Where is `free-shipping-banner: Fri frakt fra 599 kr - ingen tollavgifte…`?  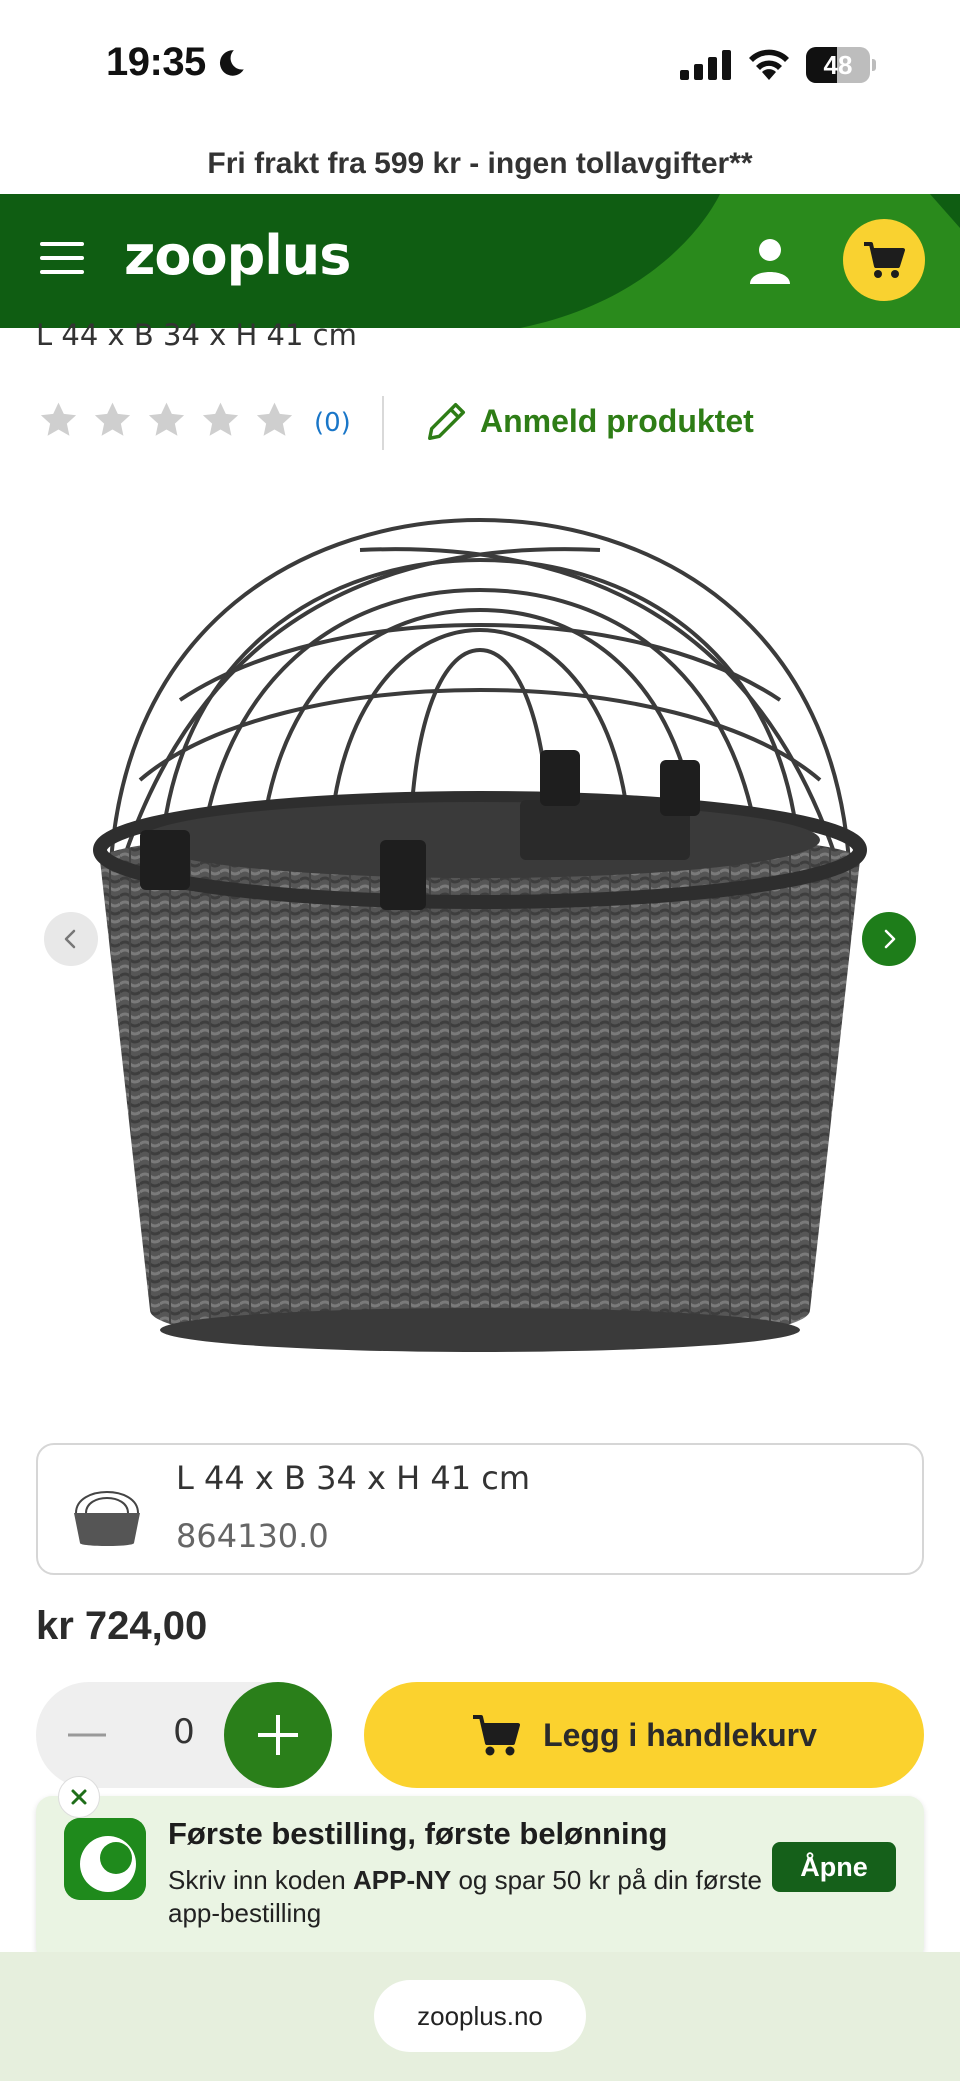 free-shipping-banner: Fri frakt fra 599 kr - ingen tollavgifte… is located at coordinates (480, 164).